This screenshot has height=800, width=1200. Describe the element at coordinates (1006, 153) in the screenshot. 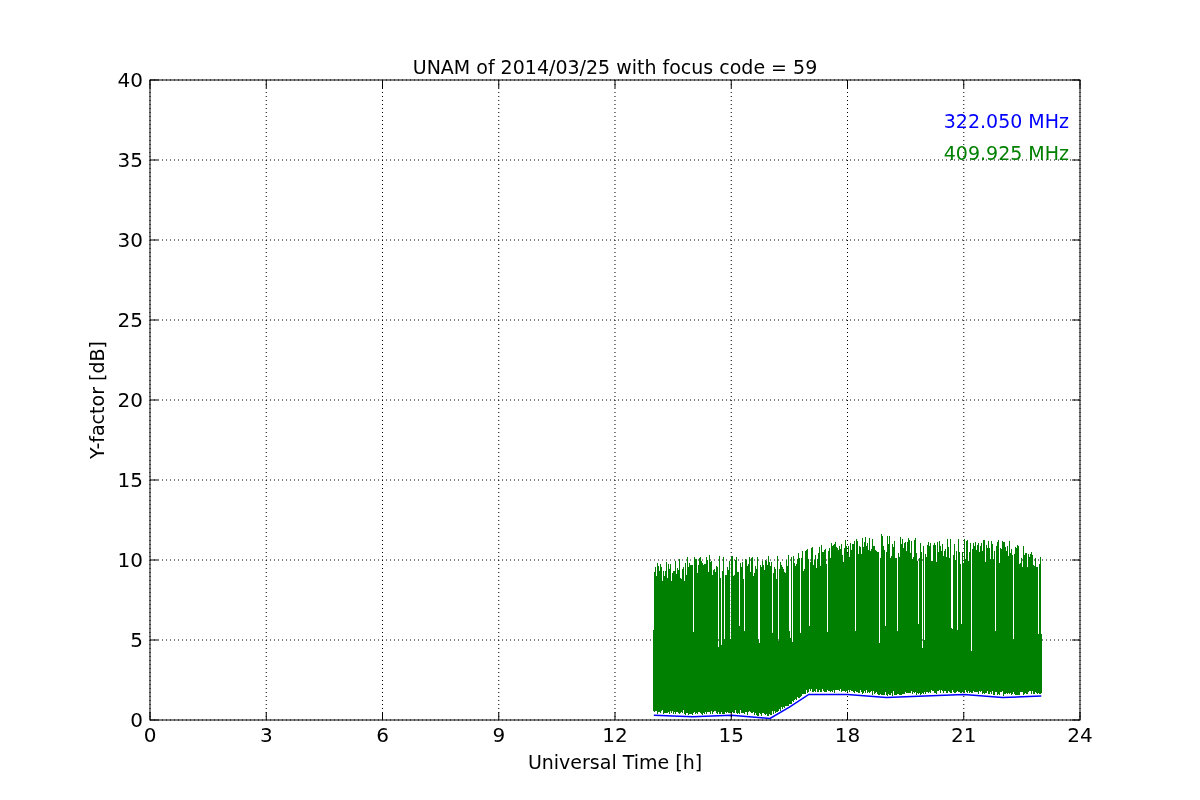

I see `legend-label: 409.925 MHz` at that location.